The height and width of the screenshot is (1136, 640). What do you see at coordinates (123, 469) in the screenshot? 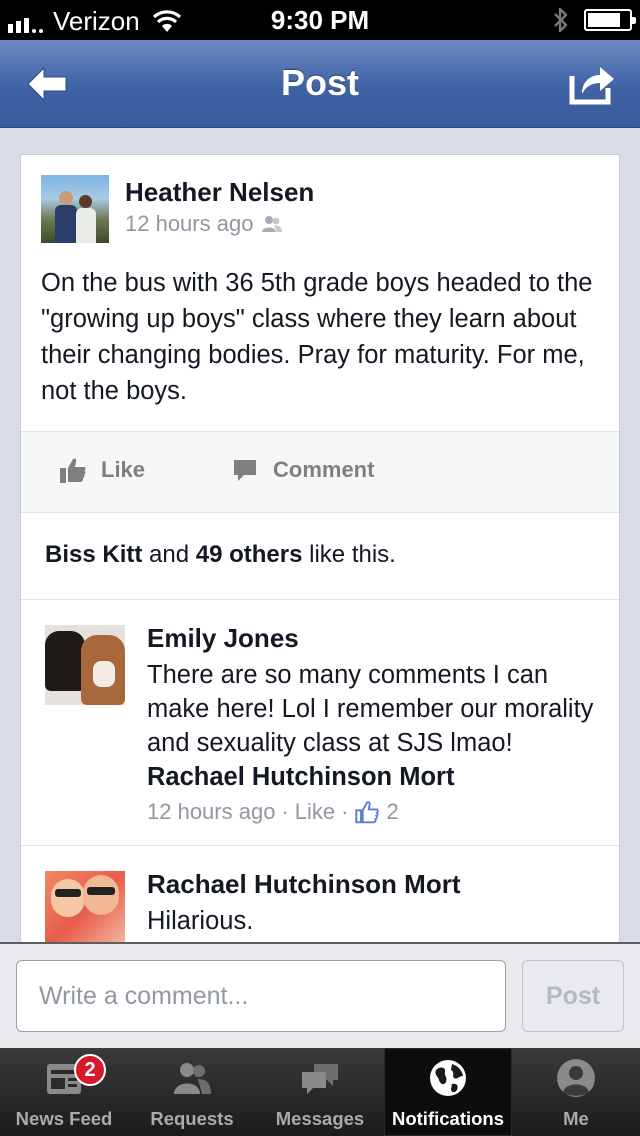
I see `like-label: Like` at bounding box center [123, 469].